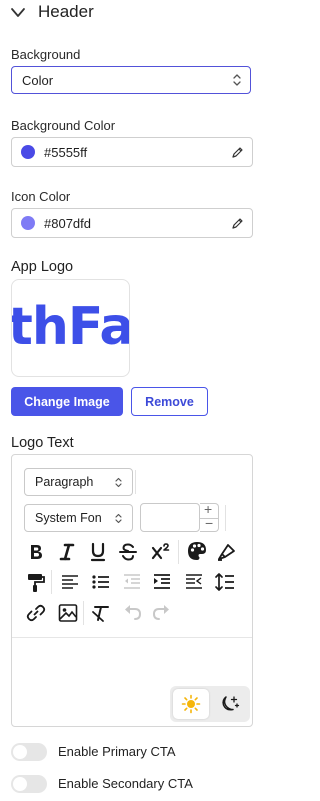  What do you see at coordinates (162, 613) in the screenshot?
I see `redo-icon` at bounding box center [162, 613].